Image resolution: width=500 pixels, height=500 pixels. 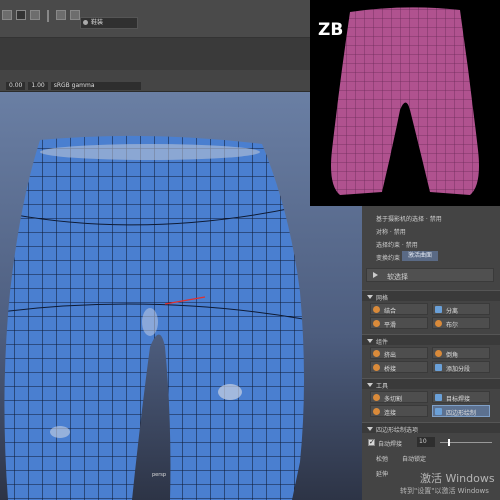 I want to click on components-section-header: 组件, so click(x=431, y=340).